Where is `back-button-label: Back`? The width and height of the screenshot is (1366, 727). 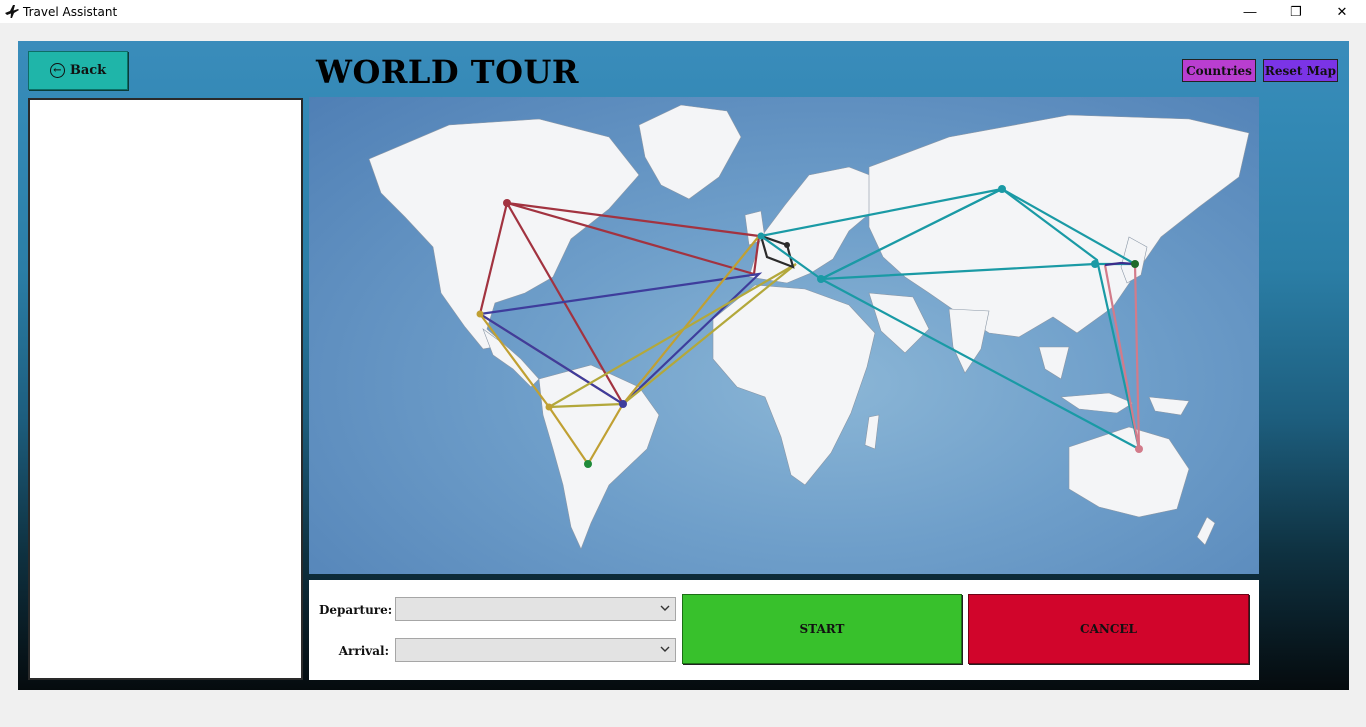 back-button-label: Back is located at coordinates (88, 70).